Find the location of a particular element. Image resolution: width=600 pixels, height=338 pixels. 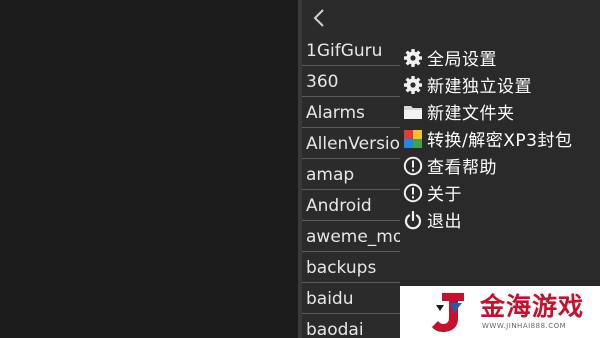

menu-label: 退出 is located at coordinates (444, 222).